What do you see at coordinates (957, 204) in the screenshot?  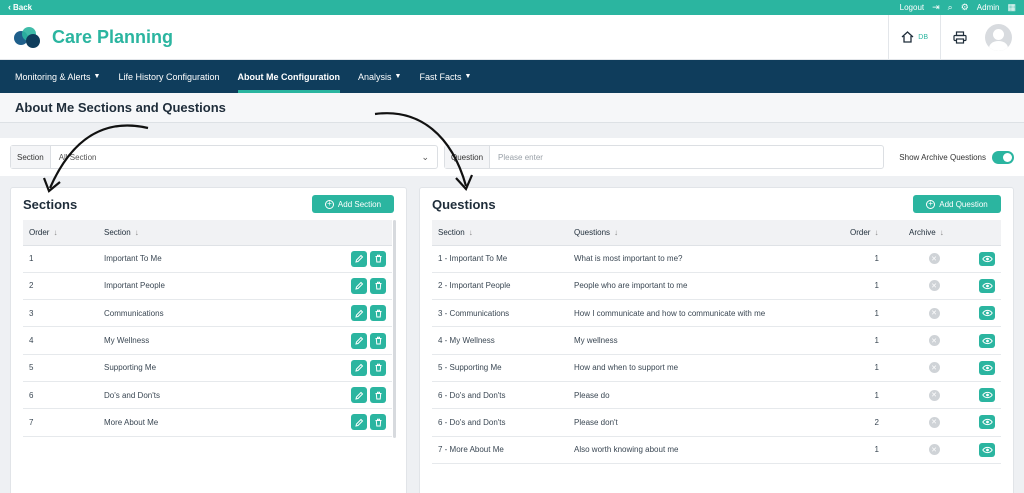 I see `add-question-button: + Add Question` at bounding box center [957, 204].